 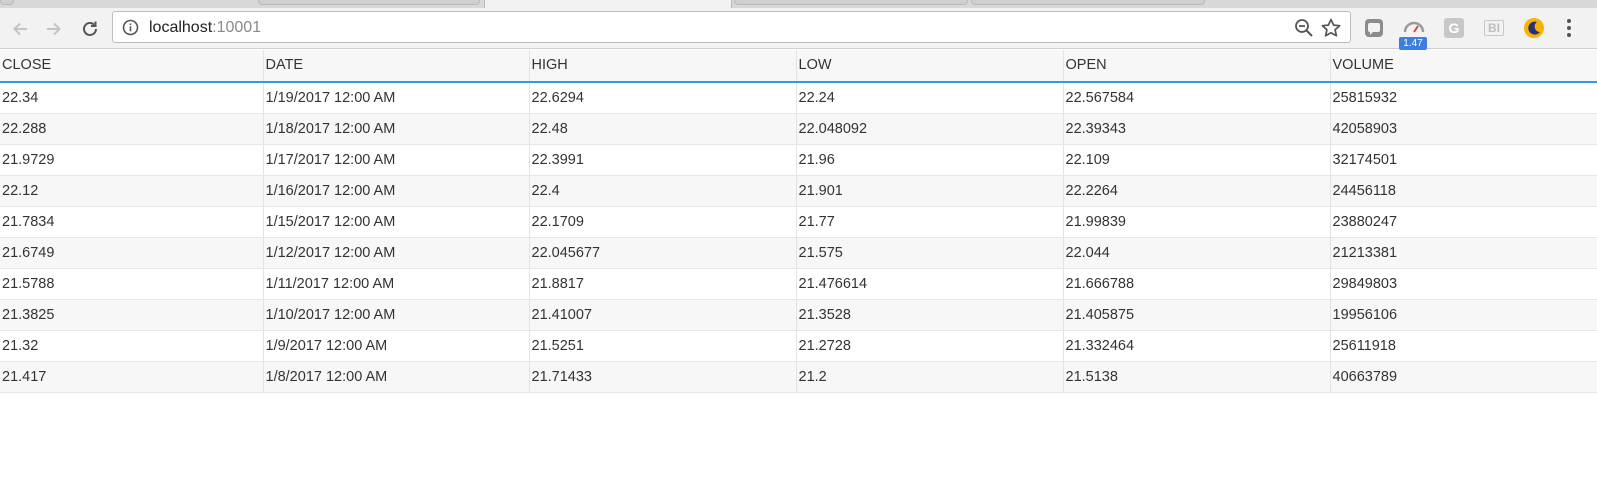 What do you see at coordinates (131, 377) in the screenshot?
I see `cell-close: 21.417` at bounding box center [131, 377].